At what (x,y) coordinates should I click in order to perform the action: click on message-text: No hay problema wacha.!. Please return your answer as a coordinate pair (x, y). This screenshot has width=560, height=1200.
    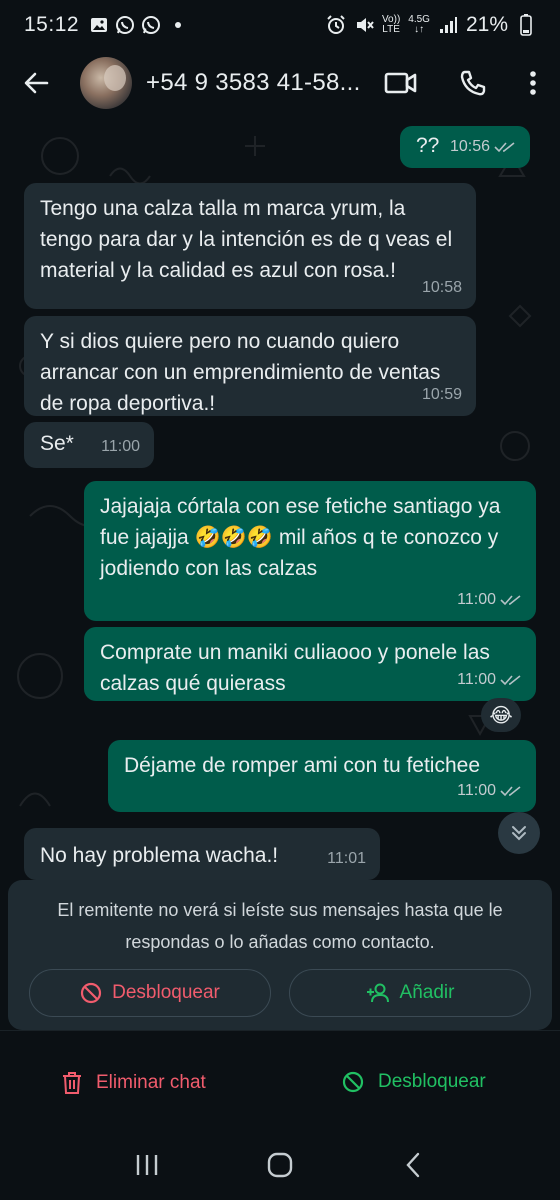
    Looking at the image, I should click on (159, 855).